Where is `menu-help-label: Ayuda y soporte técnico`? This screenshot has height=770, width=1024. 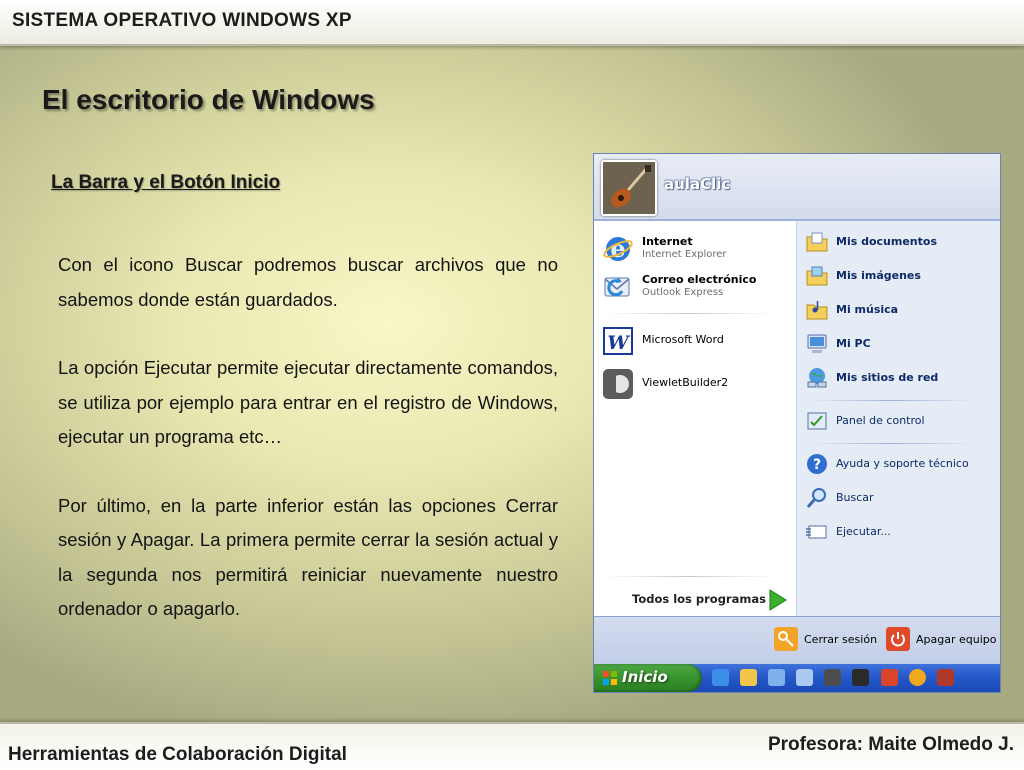
menu-help-label: Ayuda y soporte técnico is located at coordinates (902, 463).